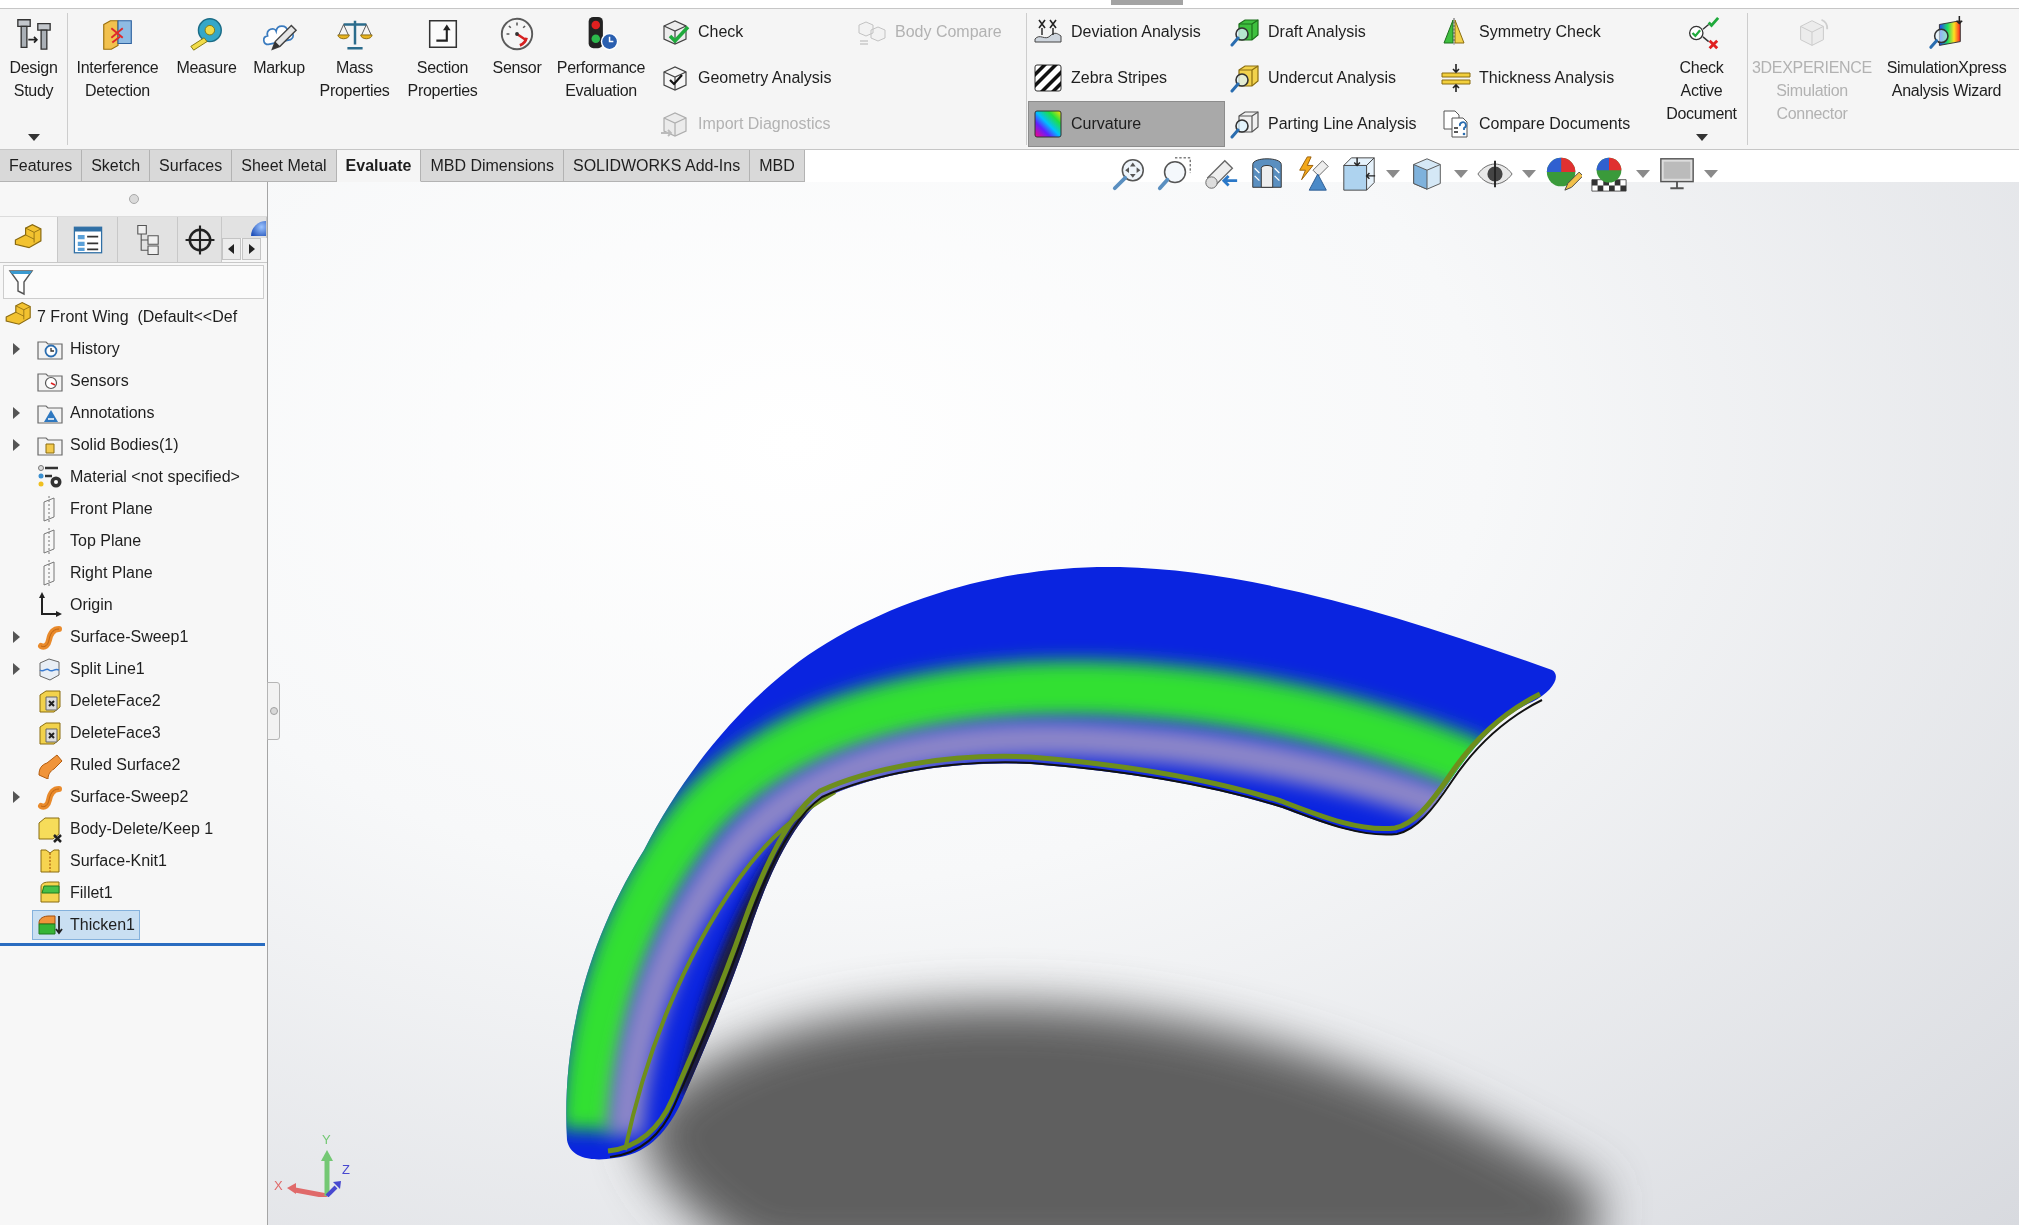  I want to click on ribbon-button: Interference Detection, so click(117, 79).